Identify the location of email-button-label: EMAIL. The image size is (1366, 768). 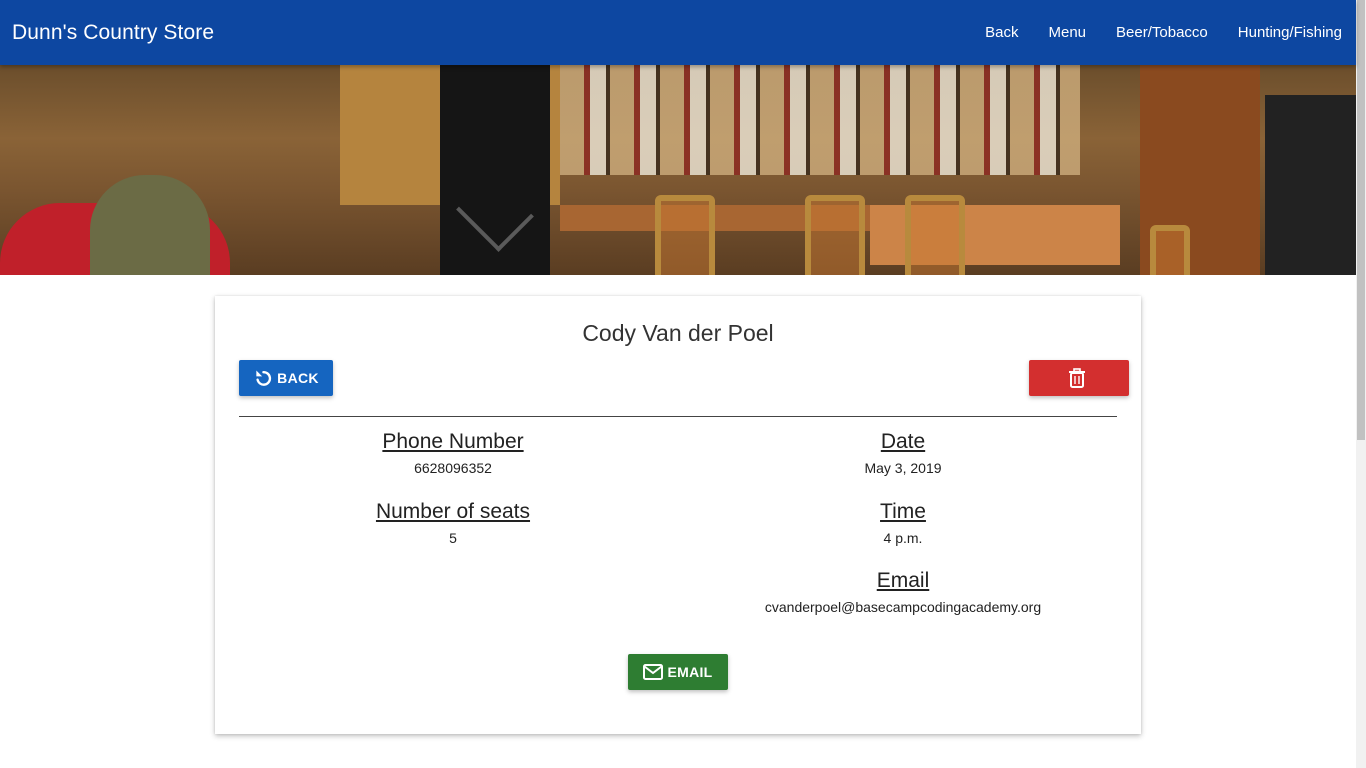
(690, 672).